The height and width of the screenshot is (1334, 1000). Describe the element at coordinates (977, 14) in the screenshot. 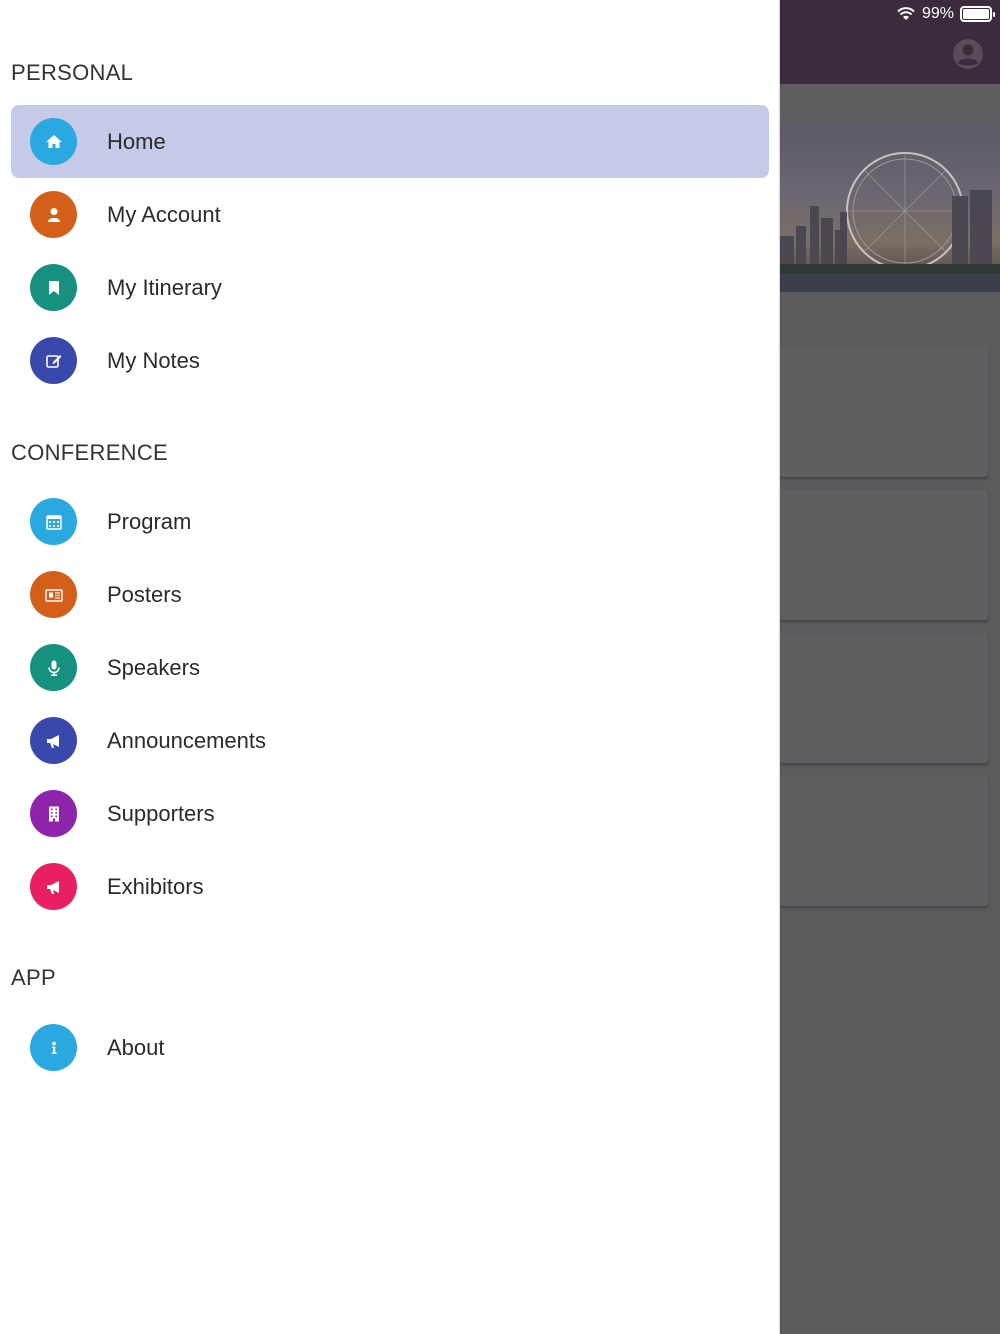

I see `battery-icon` at that location.